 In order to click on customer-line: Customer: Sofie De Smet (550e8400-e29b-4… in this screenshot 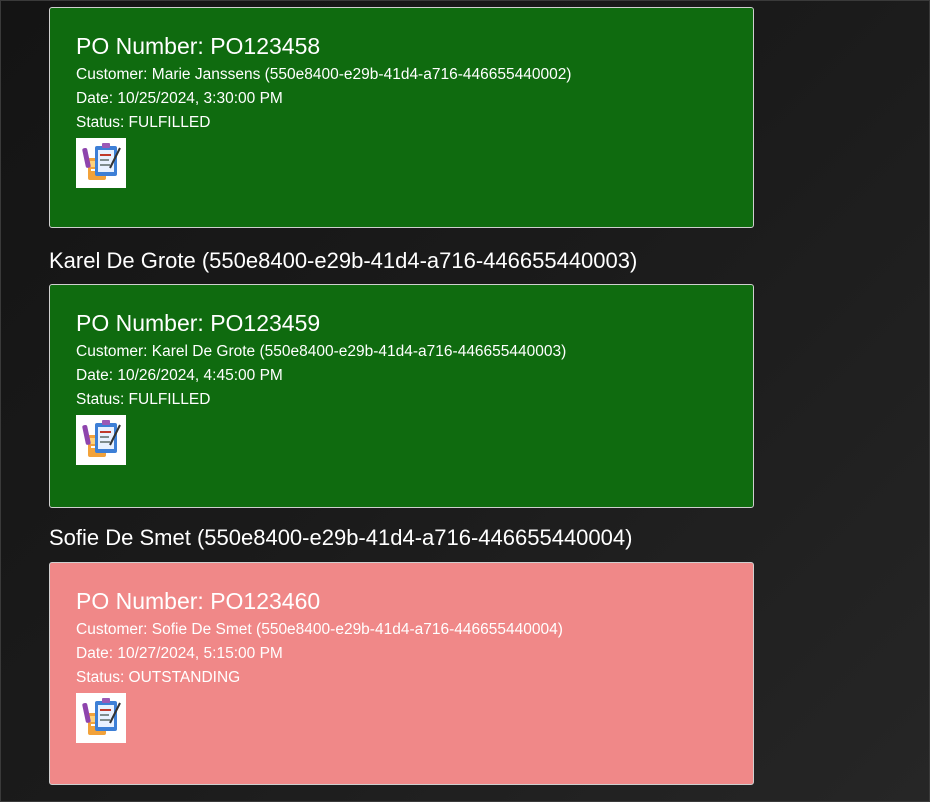, I will do `click(319, 629)`.